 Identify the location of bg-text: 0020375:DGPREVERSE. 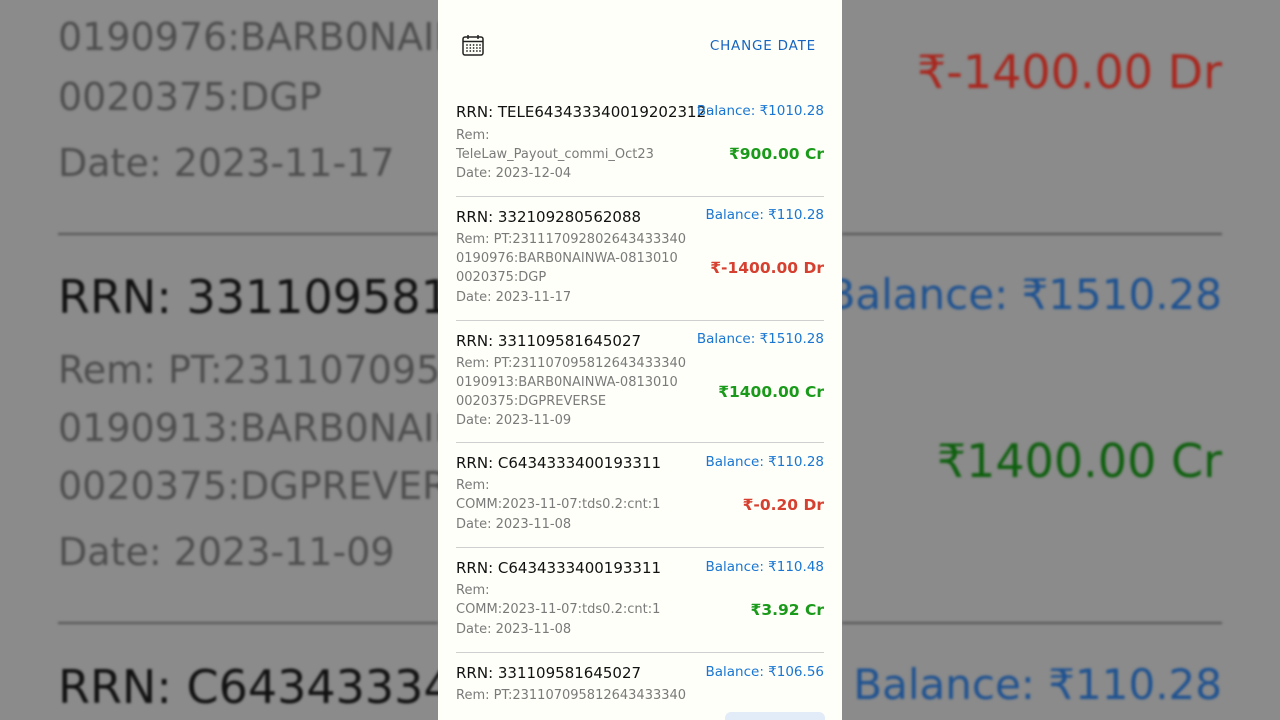
(277, 486).